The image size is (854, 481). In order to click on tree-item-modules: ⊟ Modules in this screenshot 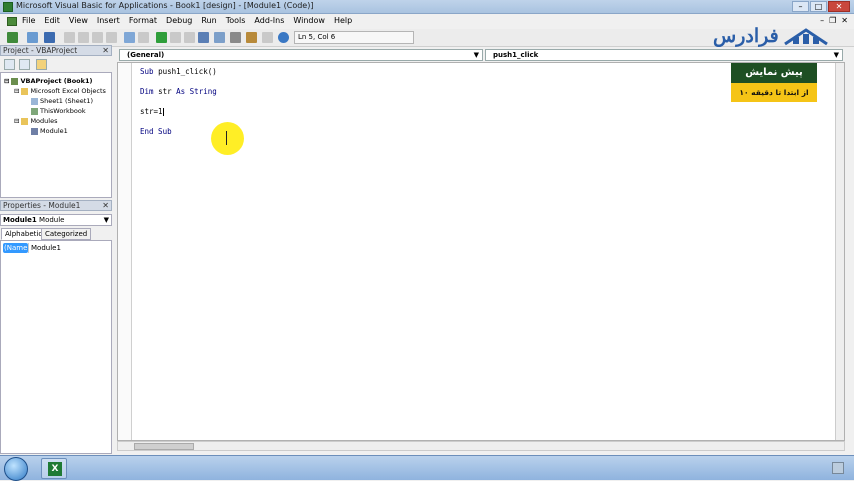, I will do `click(35, 121)`.